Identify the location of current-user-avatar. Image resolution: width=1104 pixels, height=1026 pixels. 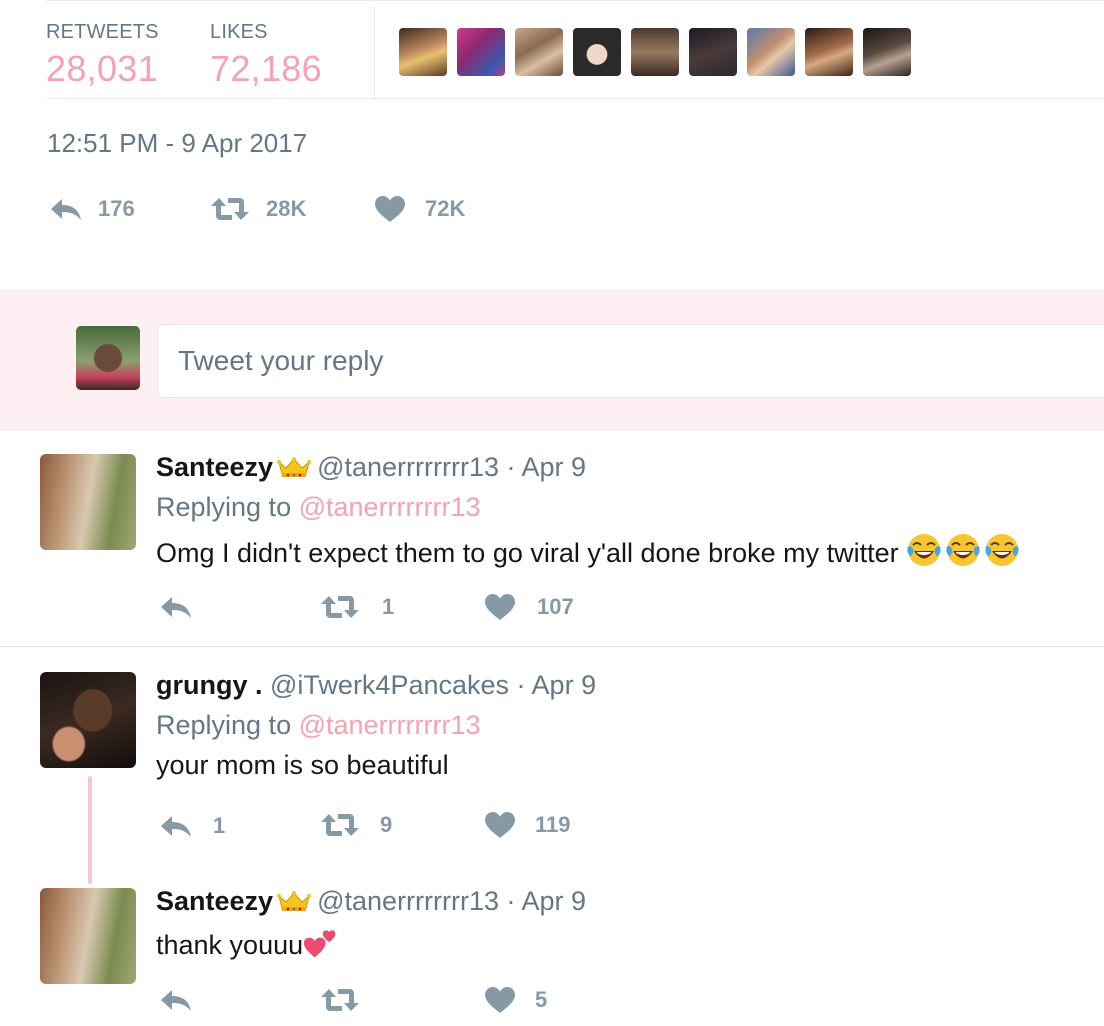
(108, 358).